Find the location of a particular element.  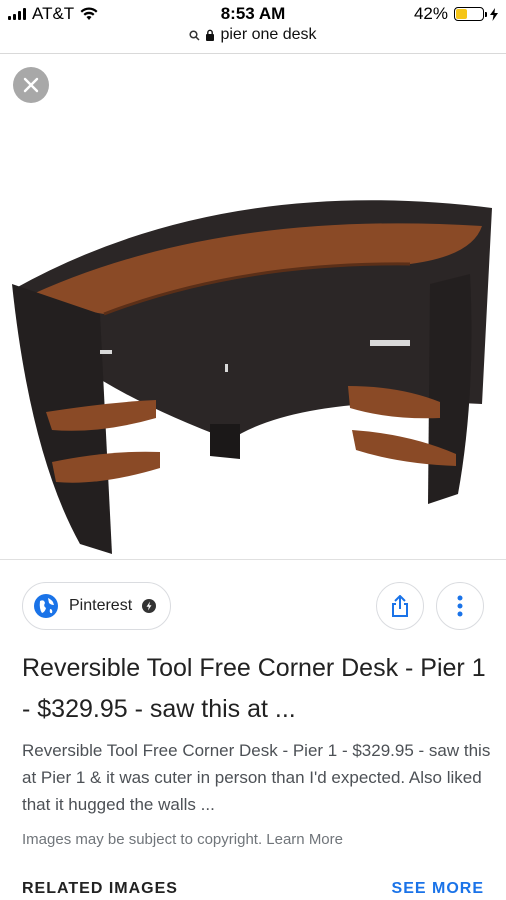

globe-icon is located at coordinates (46, 606).